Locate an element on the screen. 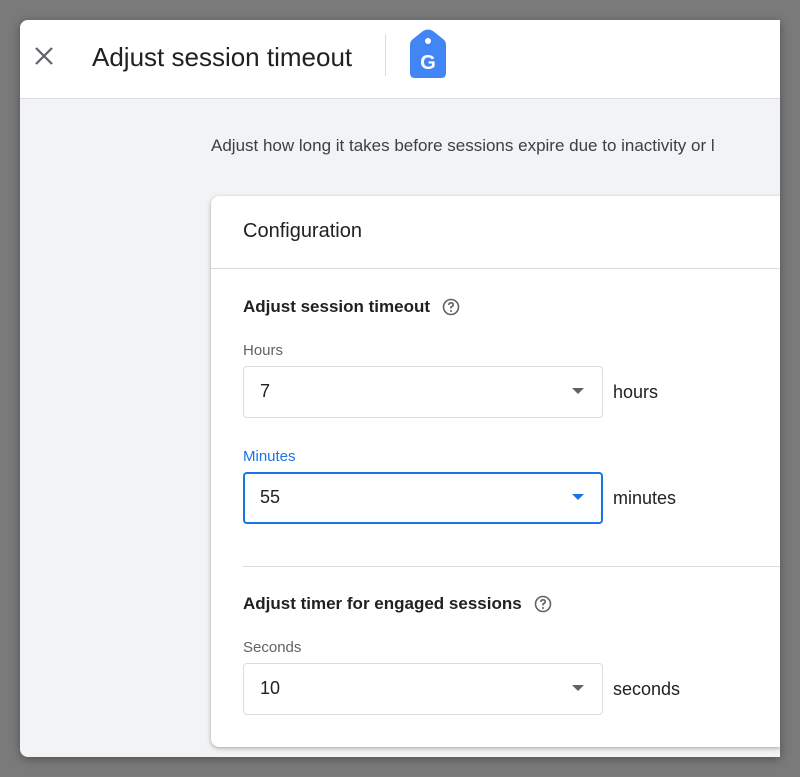  page-title: Adjust session timeout is located at coordinates (222, 57).